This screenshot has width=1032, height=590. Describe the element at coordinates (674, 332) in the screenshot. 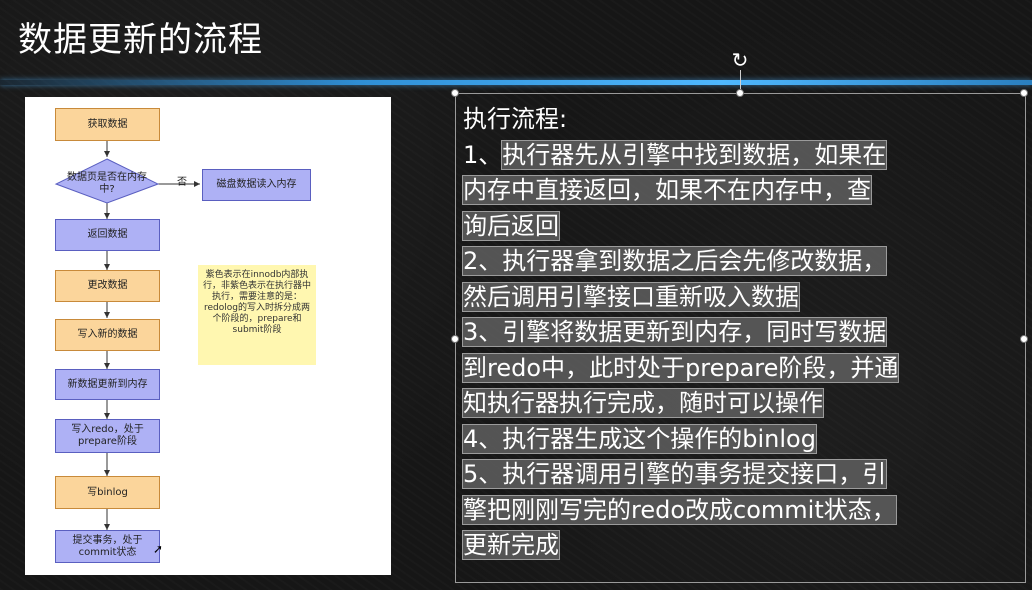

I see `text-line: 3、引擎将数据更新到内存，同时写数据` at that location.